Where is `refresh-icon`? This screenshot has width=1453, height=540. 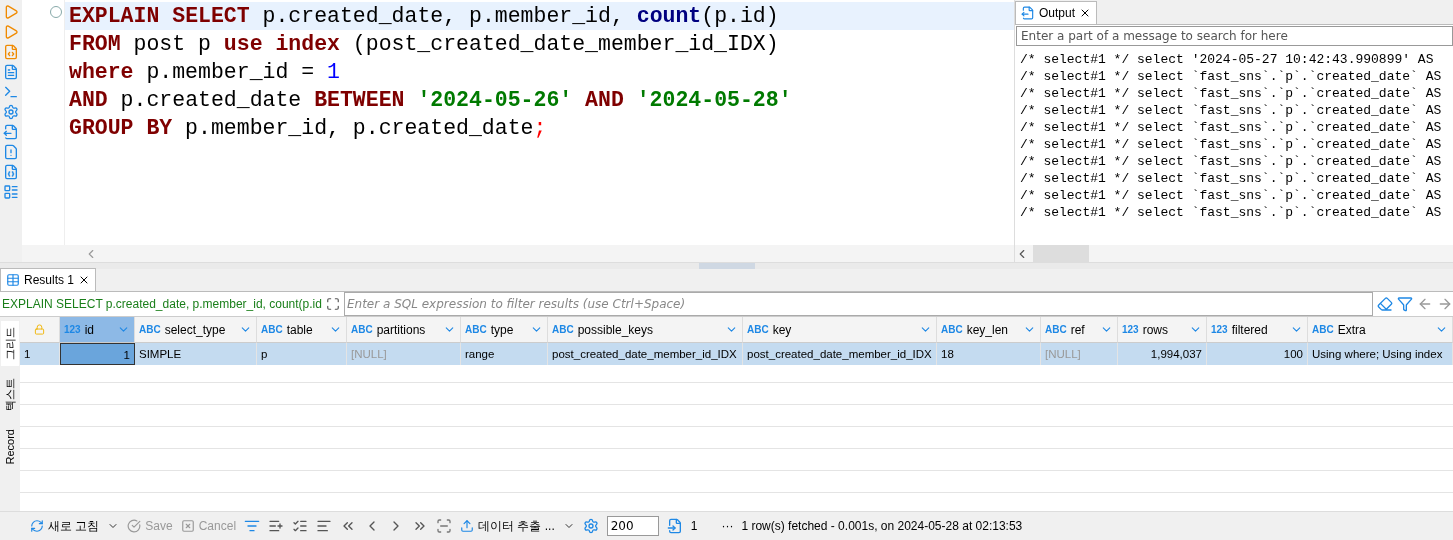
refresh-icon is located at coordinates (37, 526).